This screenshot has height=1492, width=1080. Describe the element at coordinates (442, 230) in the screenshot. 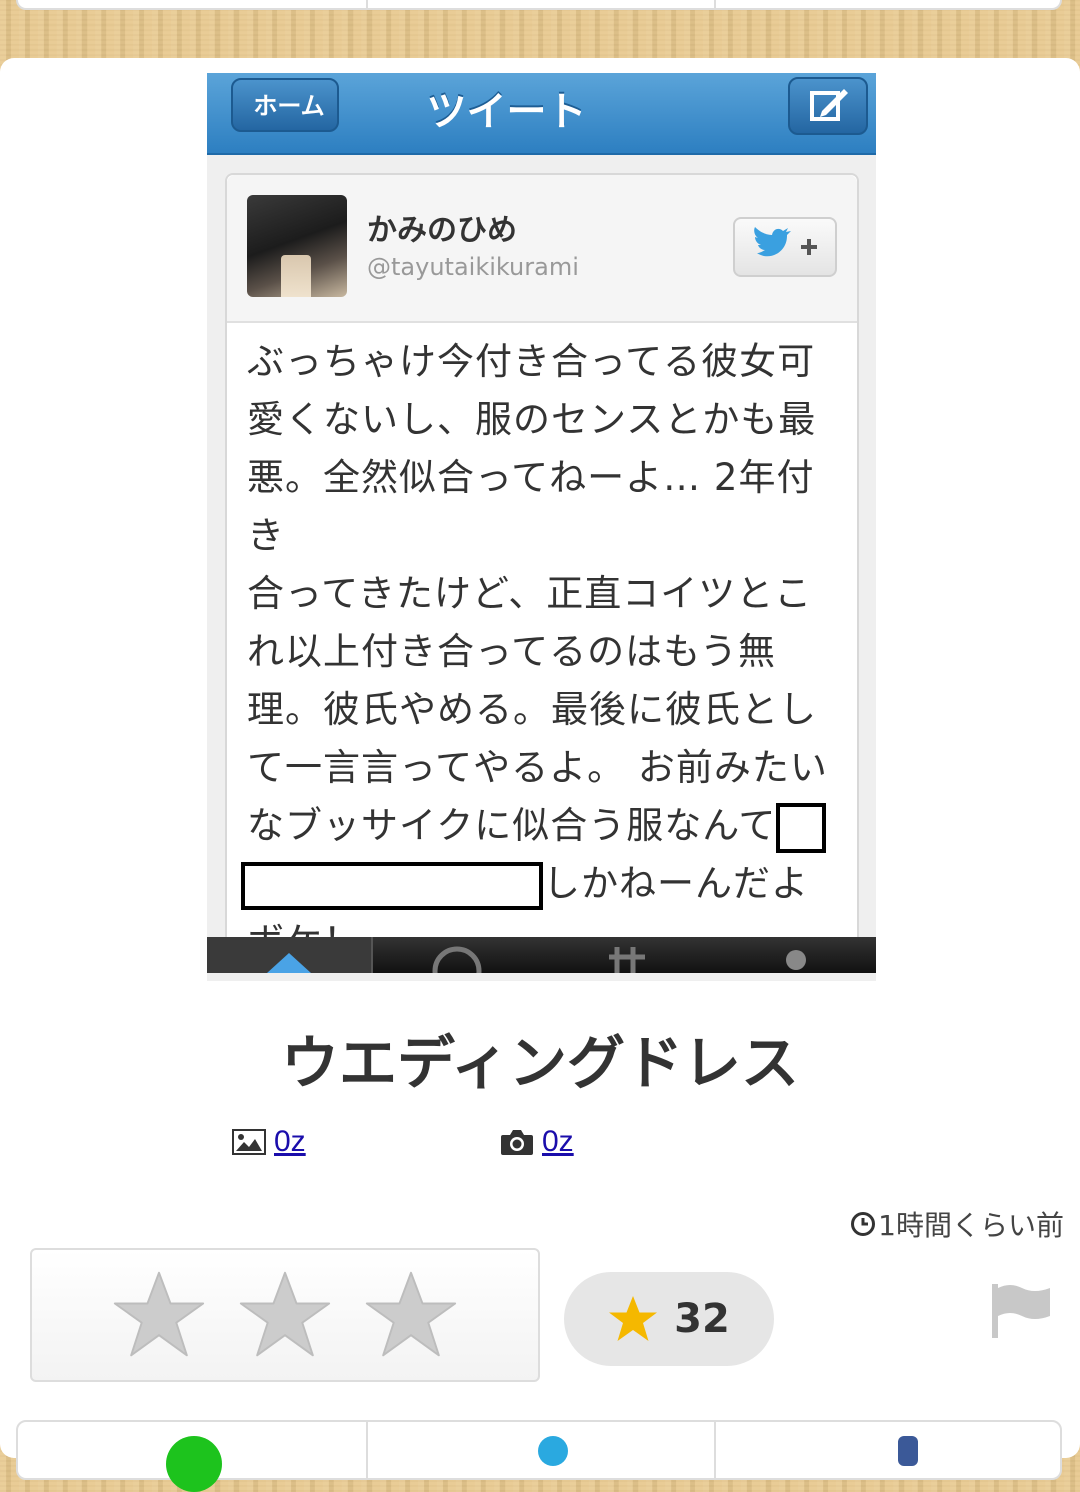

I see `tweet-user-name: かみのひめ` at that location.